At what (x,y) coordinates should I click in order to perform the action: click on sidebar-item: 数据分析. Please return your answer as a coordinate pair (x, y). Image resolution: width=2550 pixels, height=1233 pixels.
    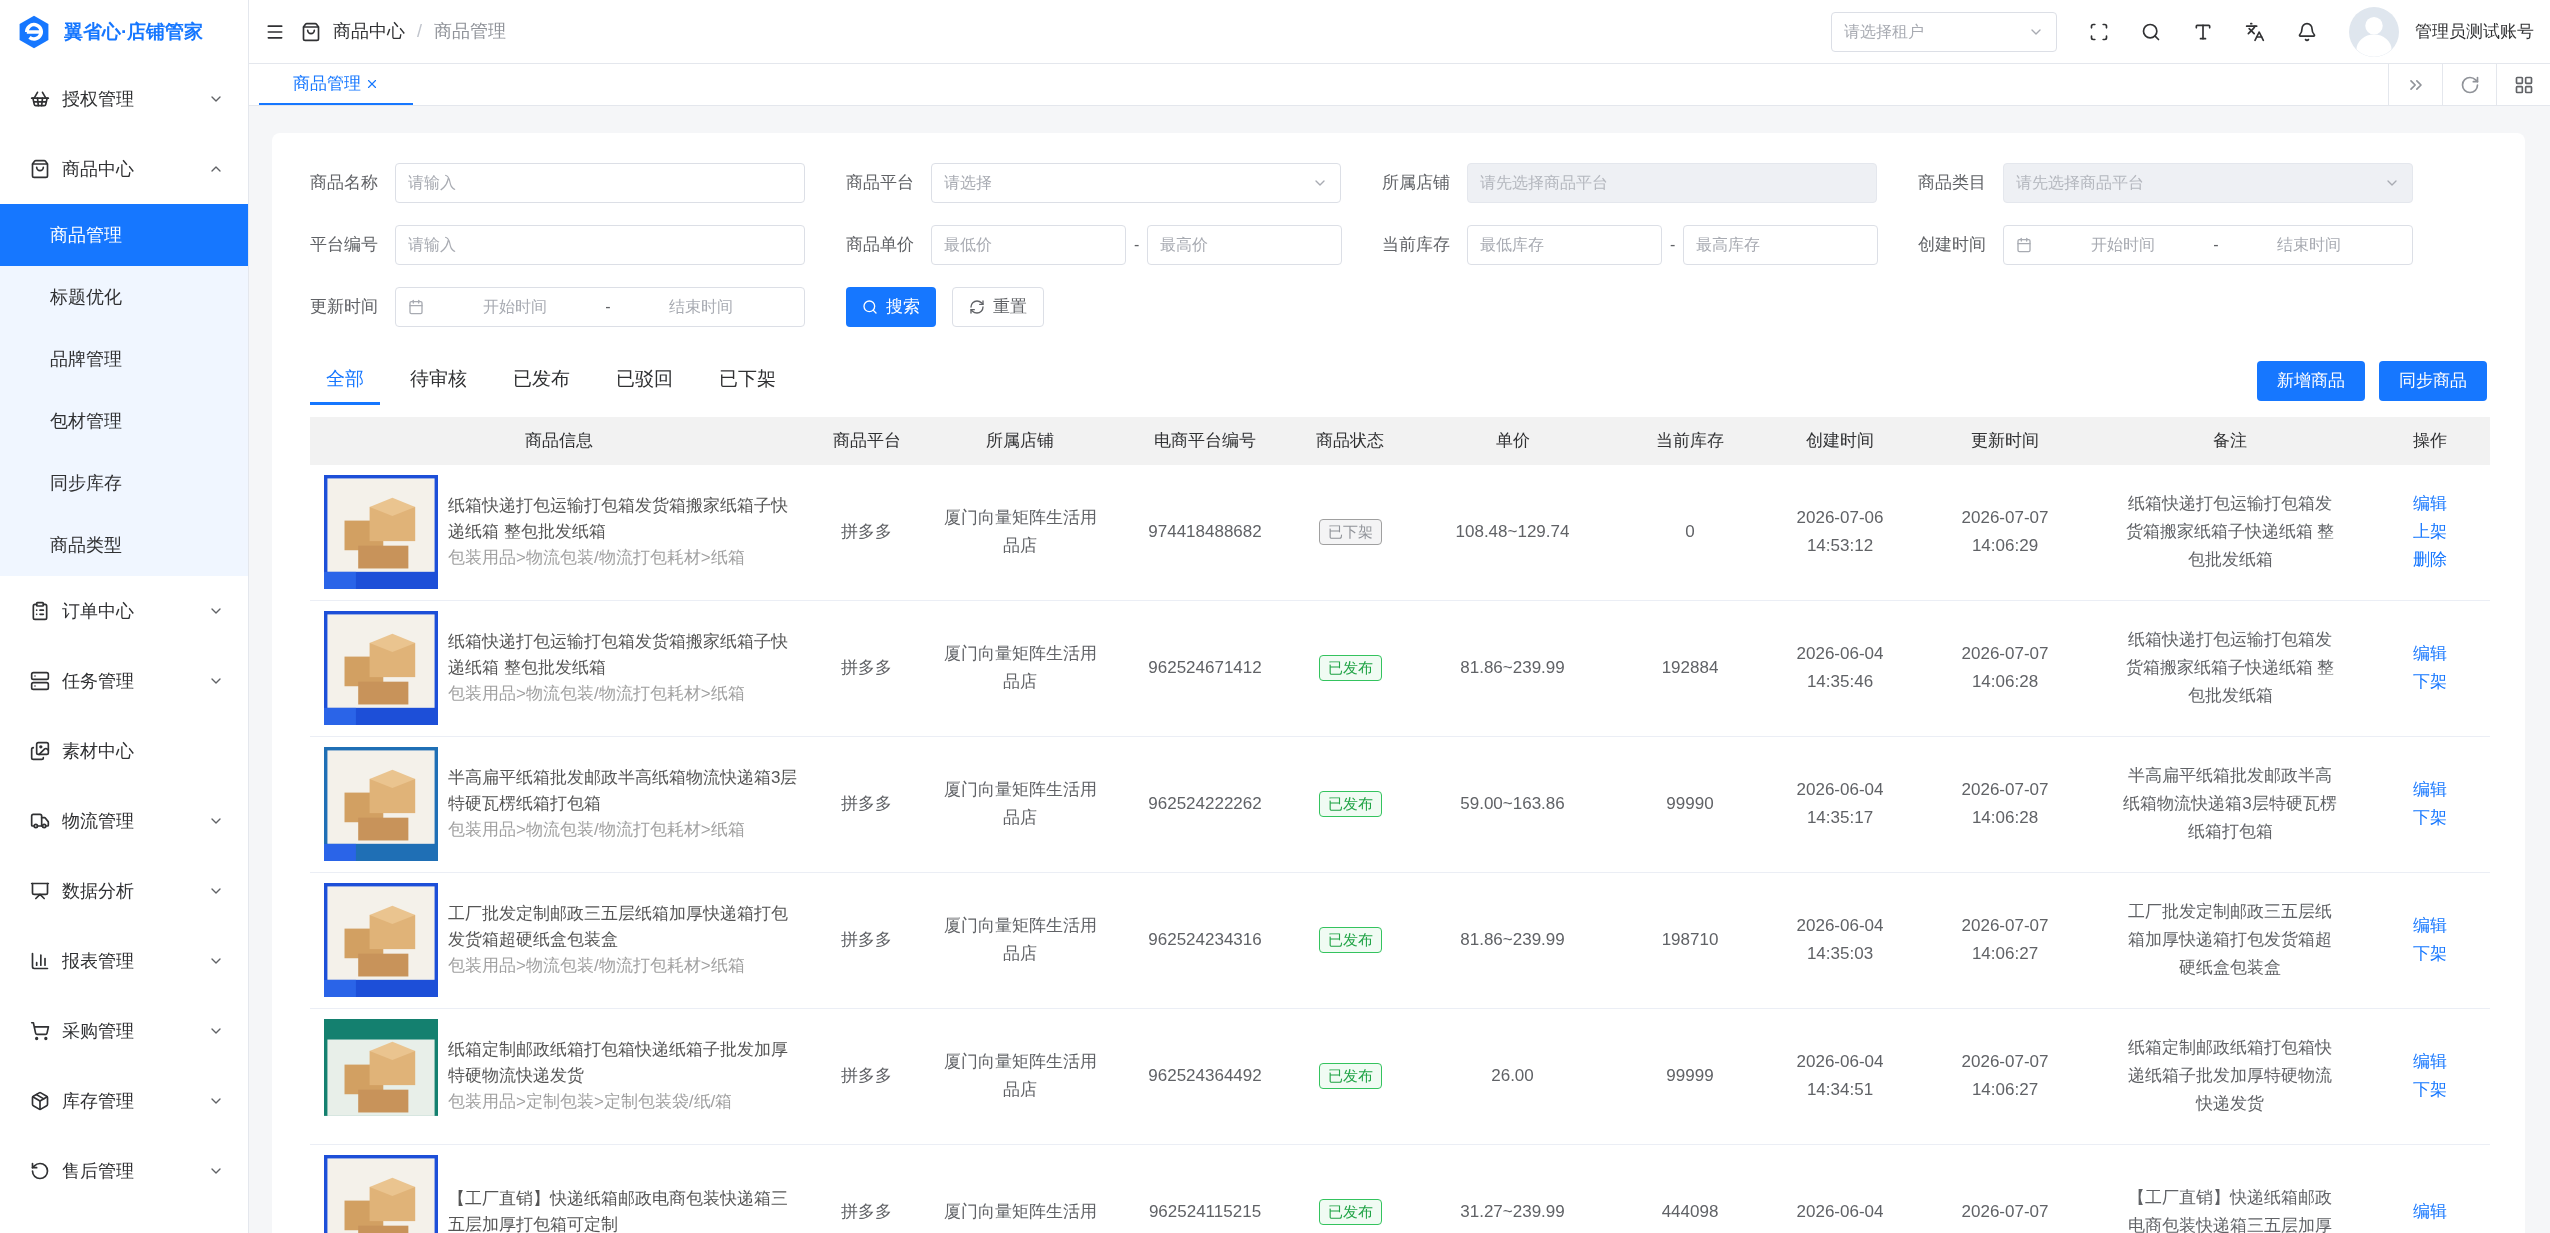
    Looking at the image, I should click on (124, 891).